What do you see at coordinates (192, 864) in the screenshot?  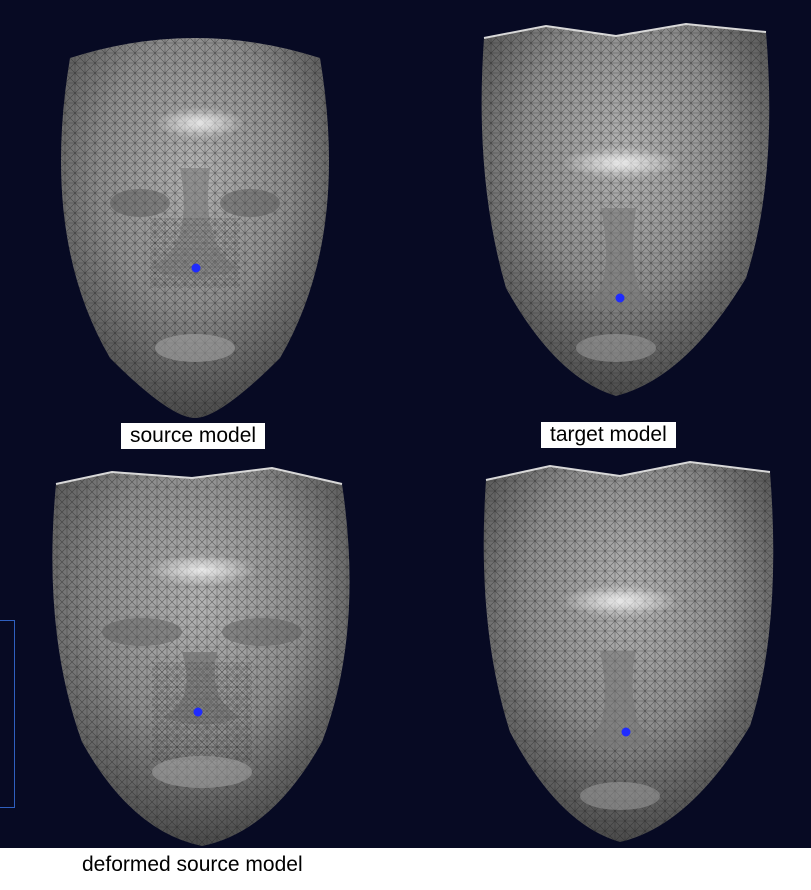 I see `deformed-source-model-caption: deformed source model` at bounding box center [192, 864].